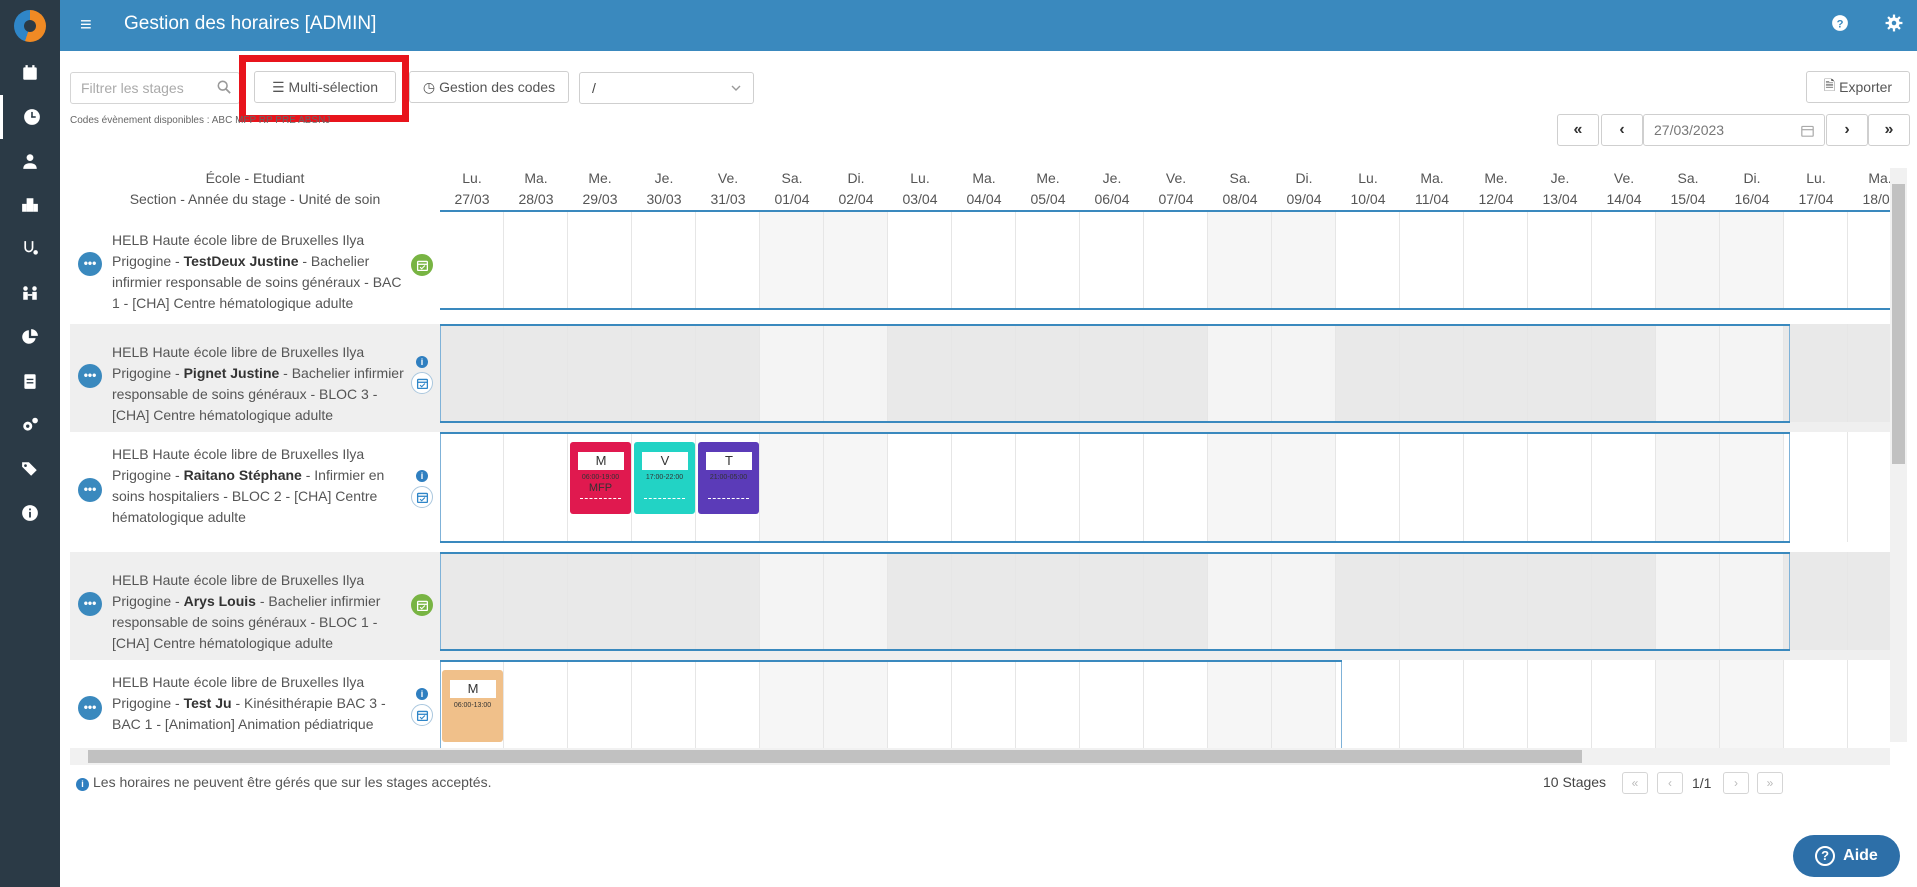 The height and width of the screenshot is (887, 1917). I want to click on first-page-button: «, so click(1635, 783).